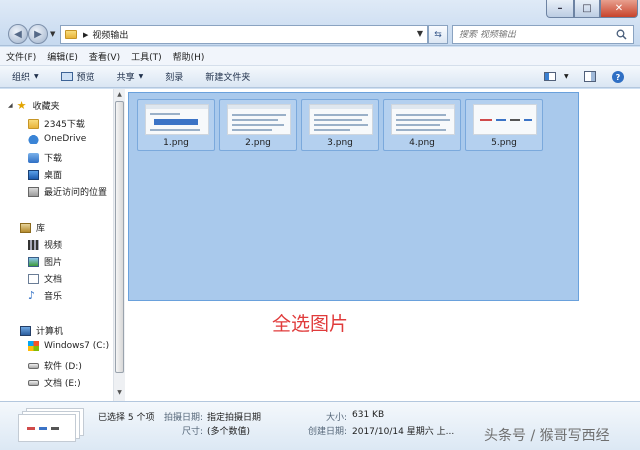 The height and width of the screenshot is (450, 640). Describe the element at coordinates (25, 330) in the screenshot. I see `computer-icon` at that location.